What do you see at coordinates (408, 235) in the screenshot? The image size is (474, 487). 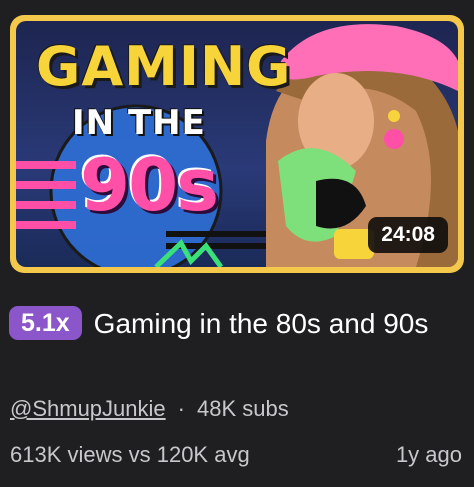 I see `duration-badge: 24:08` at bounding box center [408, 235].